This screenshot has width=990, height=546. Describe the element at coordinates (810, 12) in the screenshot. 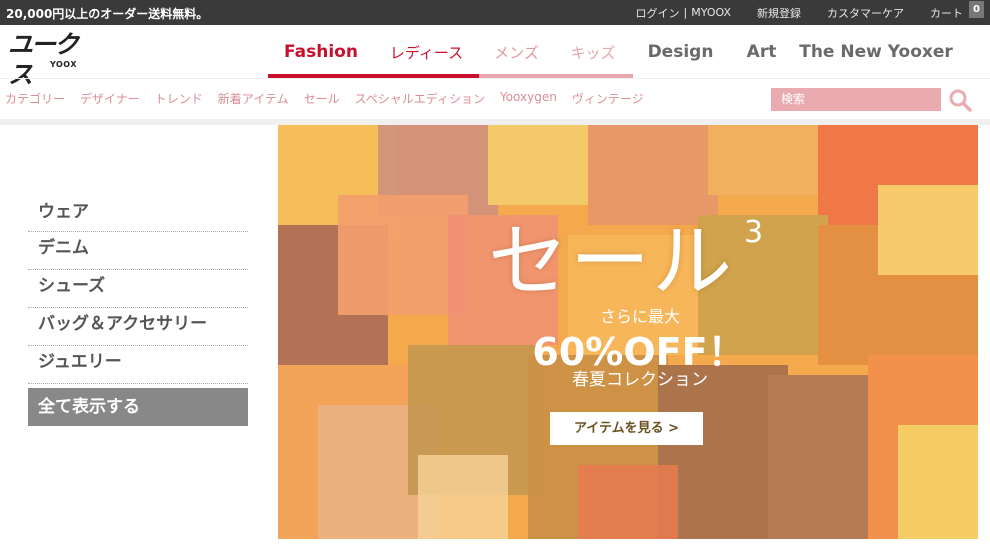

I see `top-links: ログイン | MYOOX 新規登録 カスタマーケア カート 0` at that location.